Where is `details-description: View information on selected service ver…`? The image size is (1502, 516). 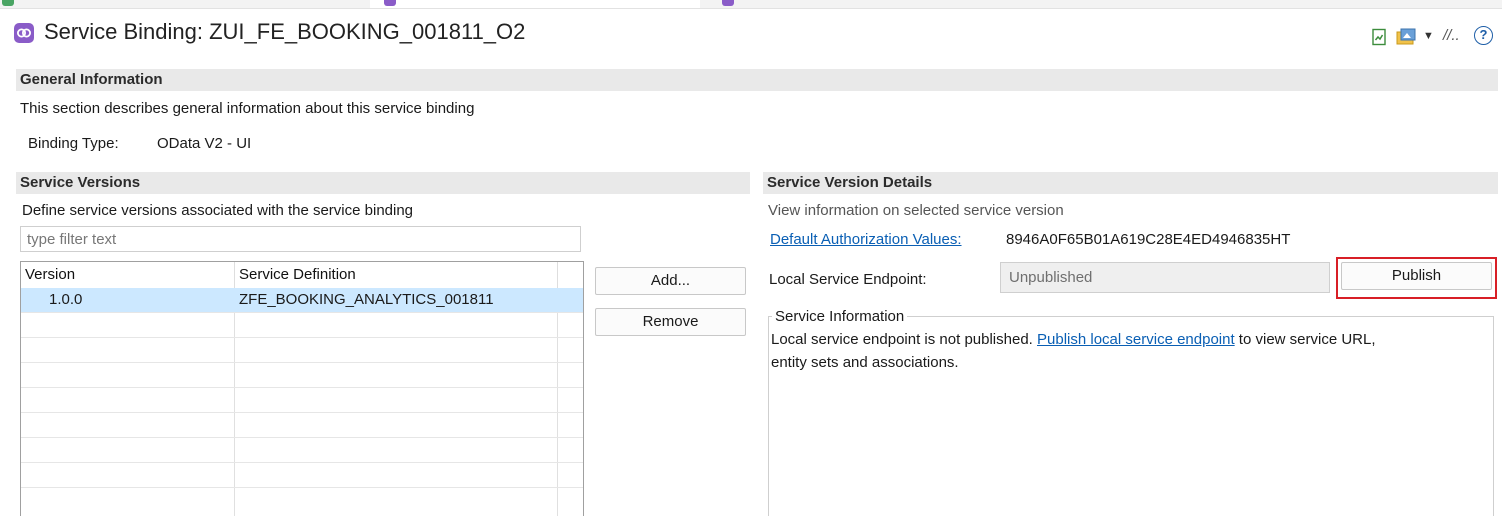 details-description: View information on selected service ver… is located at coordinates (916, 210).